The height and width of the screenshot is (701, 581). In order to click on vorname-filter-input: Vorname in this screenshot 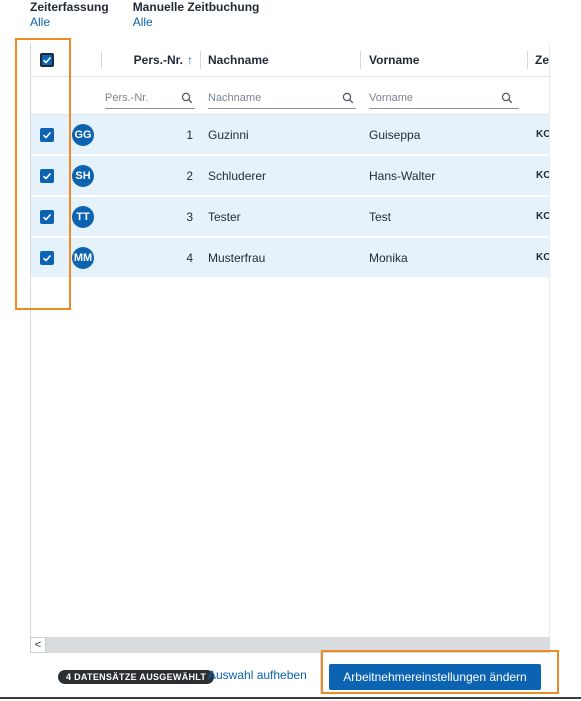, I will do `click(444, 98)`.